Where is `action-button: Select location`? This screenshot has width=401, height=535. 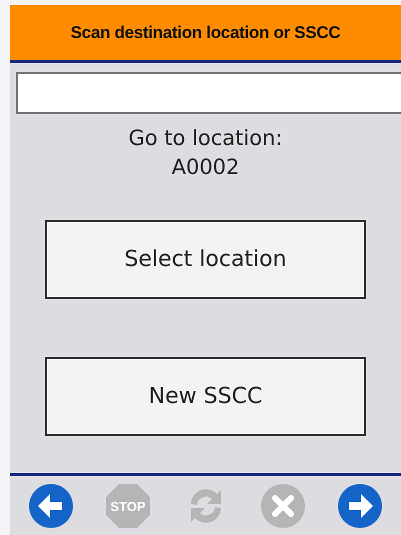 action-button: Select location is located at coordinates (205, 259).